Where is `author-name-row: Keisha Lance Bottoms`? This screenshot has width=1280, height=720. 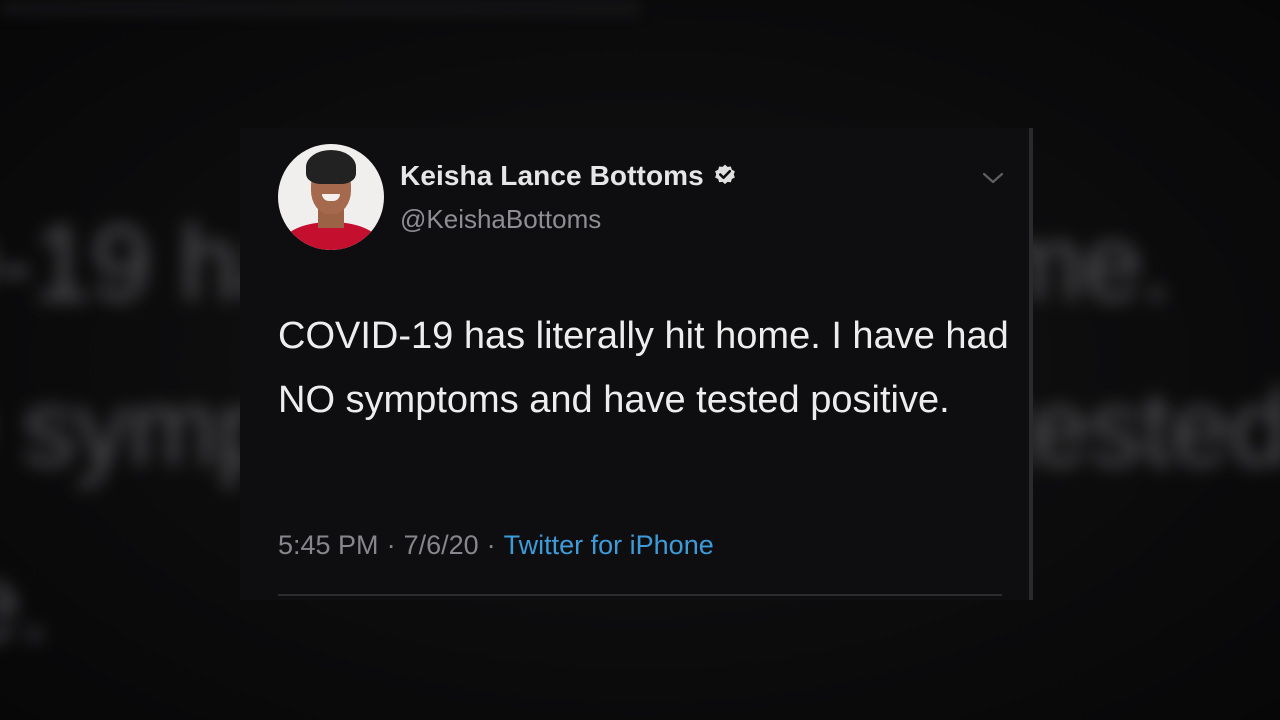
author-name-row: Keisha Lance Bottoms is located at coordinates (569, 176).